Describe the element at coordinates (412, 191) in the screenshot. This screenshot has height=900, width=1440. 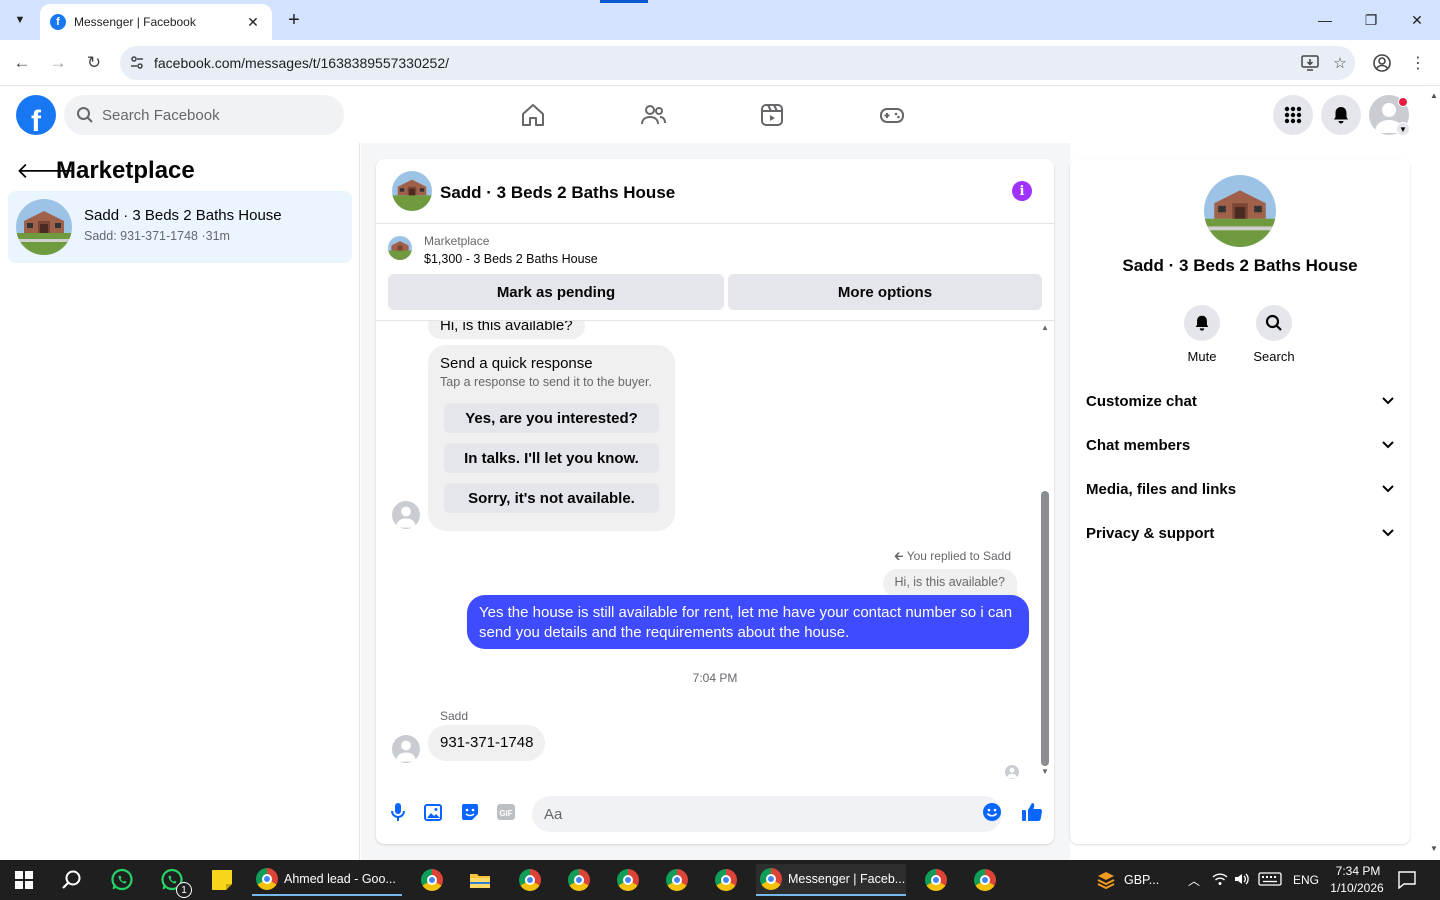
I see `chat-house-thumbnail` at that location.